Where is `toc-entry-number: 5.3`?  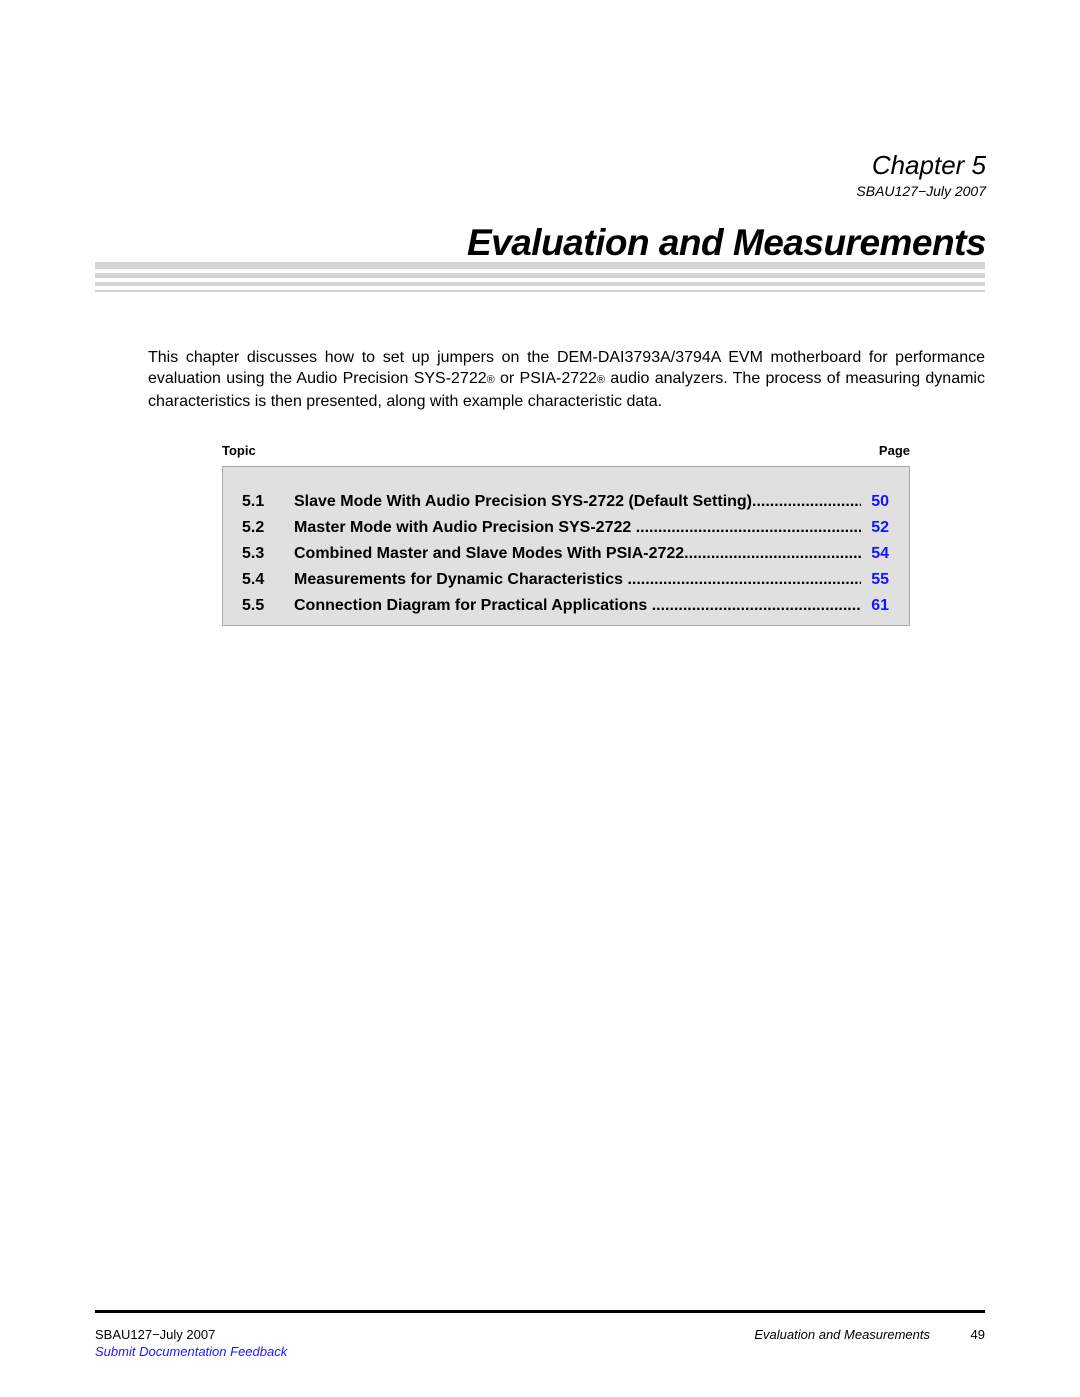 toc-entry-number: 5.3 is located at coordinates (253, 553).